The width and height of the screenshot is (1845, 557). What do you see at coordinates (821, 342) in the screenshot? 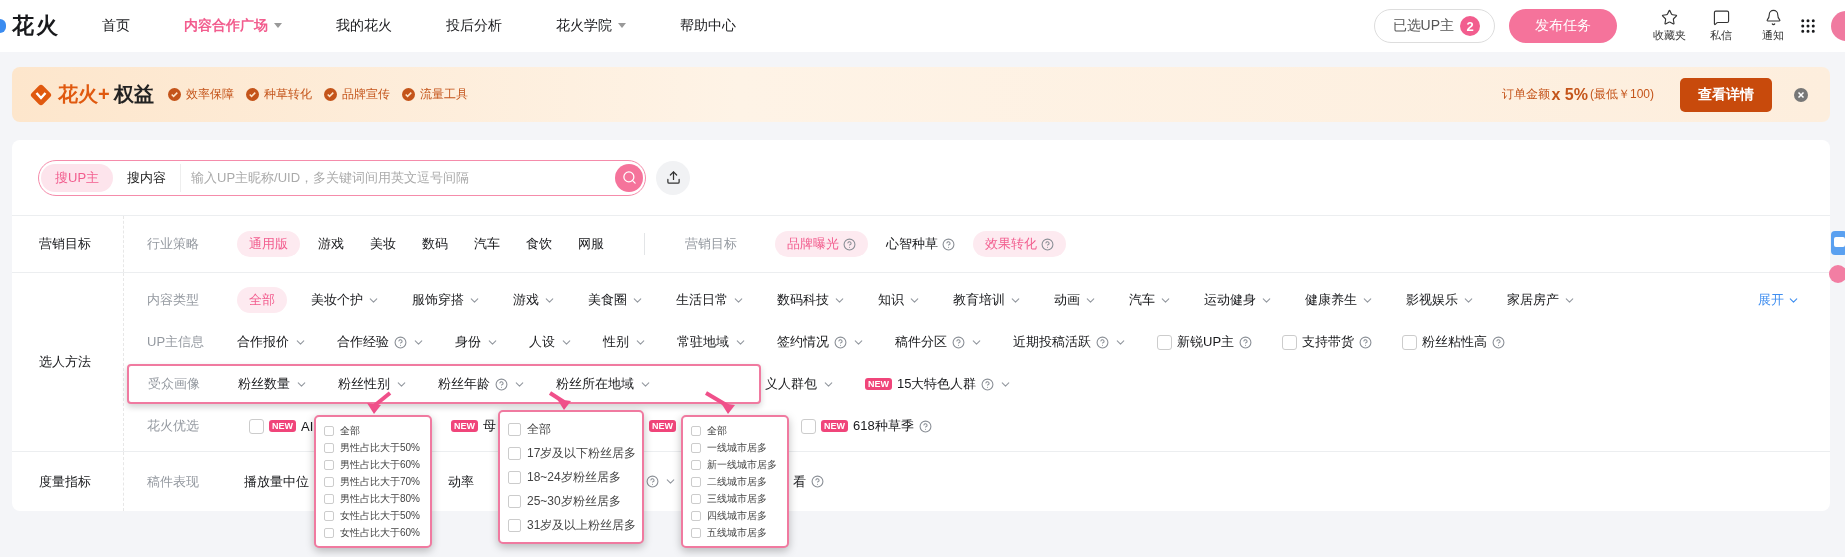
I see `filter-dropdown: 签约情况` at bounding box center [821, 342].